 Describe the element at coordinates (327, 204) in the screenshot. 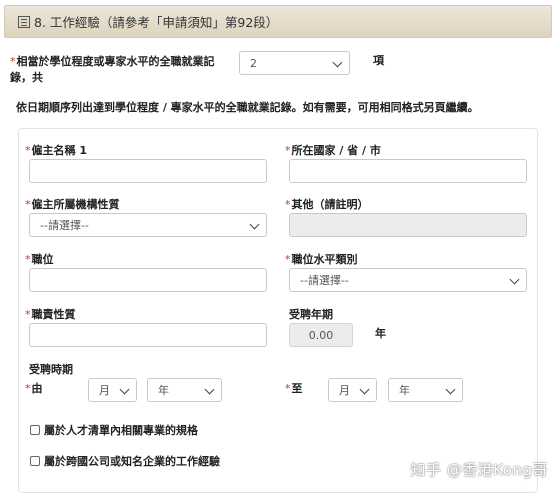

I see `other-label: *其他（請註明）` at that location.